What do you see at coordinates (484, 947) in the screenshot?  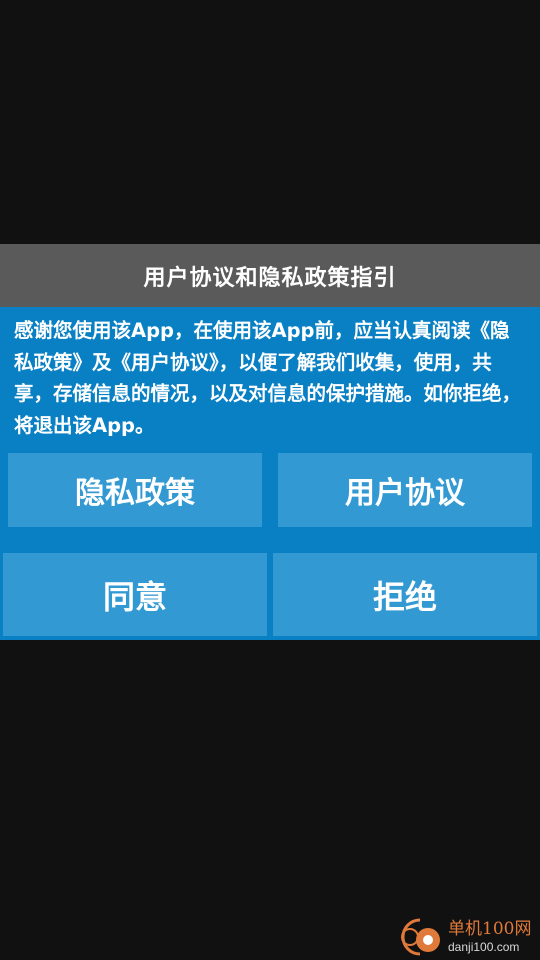 I see `watermark-site-url: danji100.com` at bounding box center [484, 947].